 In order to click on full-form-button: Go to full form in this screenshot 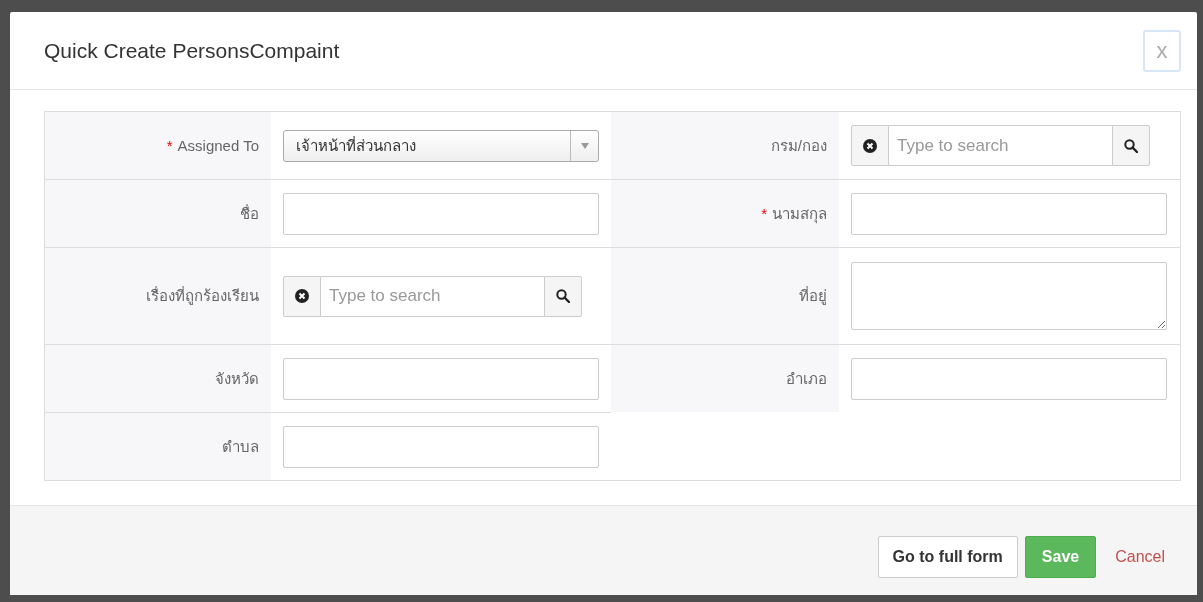, I will do `click(947, 556)`.